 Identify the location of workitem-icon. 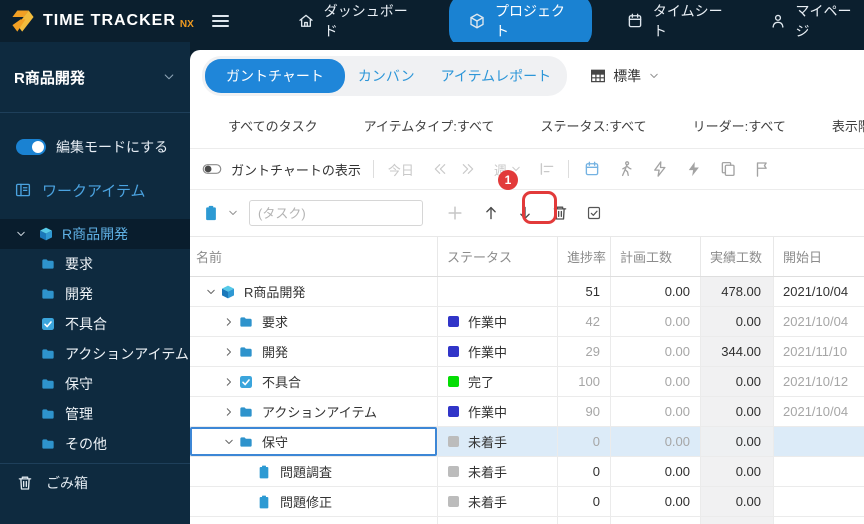
(23, 190).